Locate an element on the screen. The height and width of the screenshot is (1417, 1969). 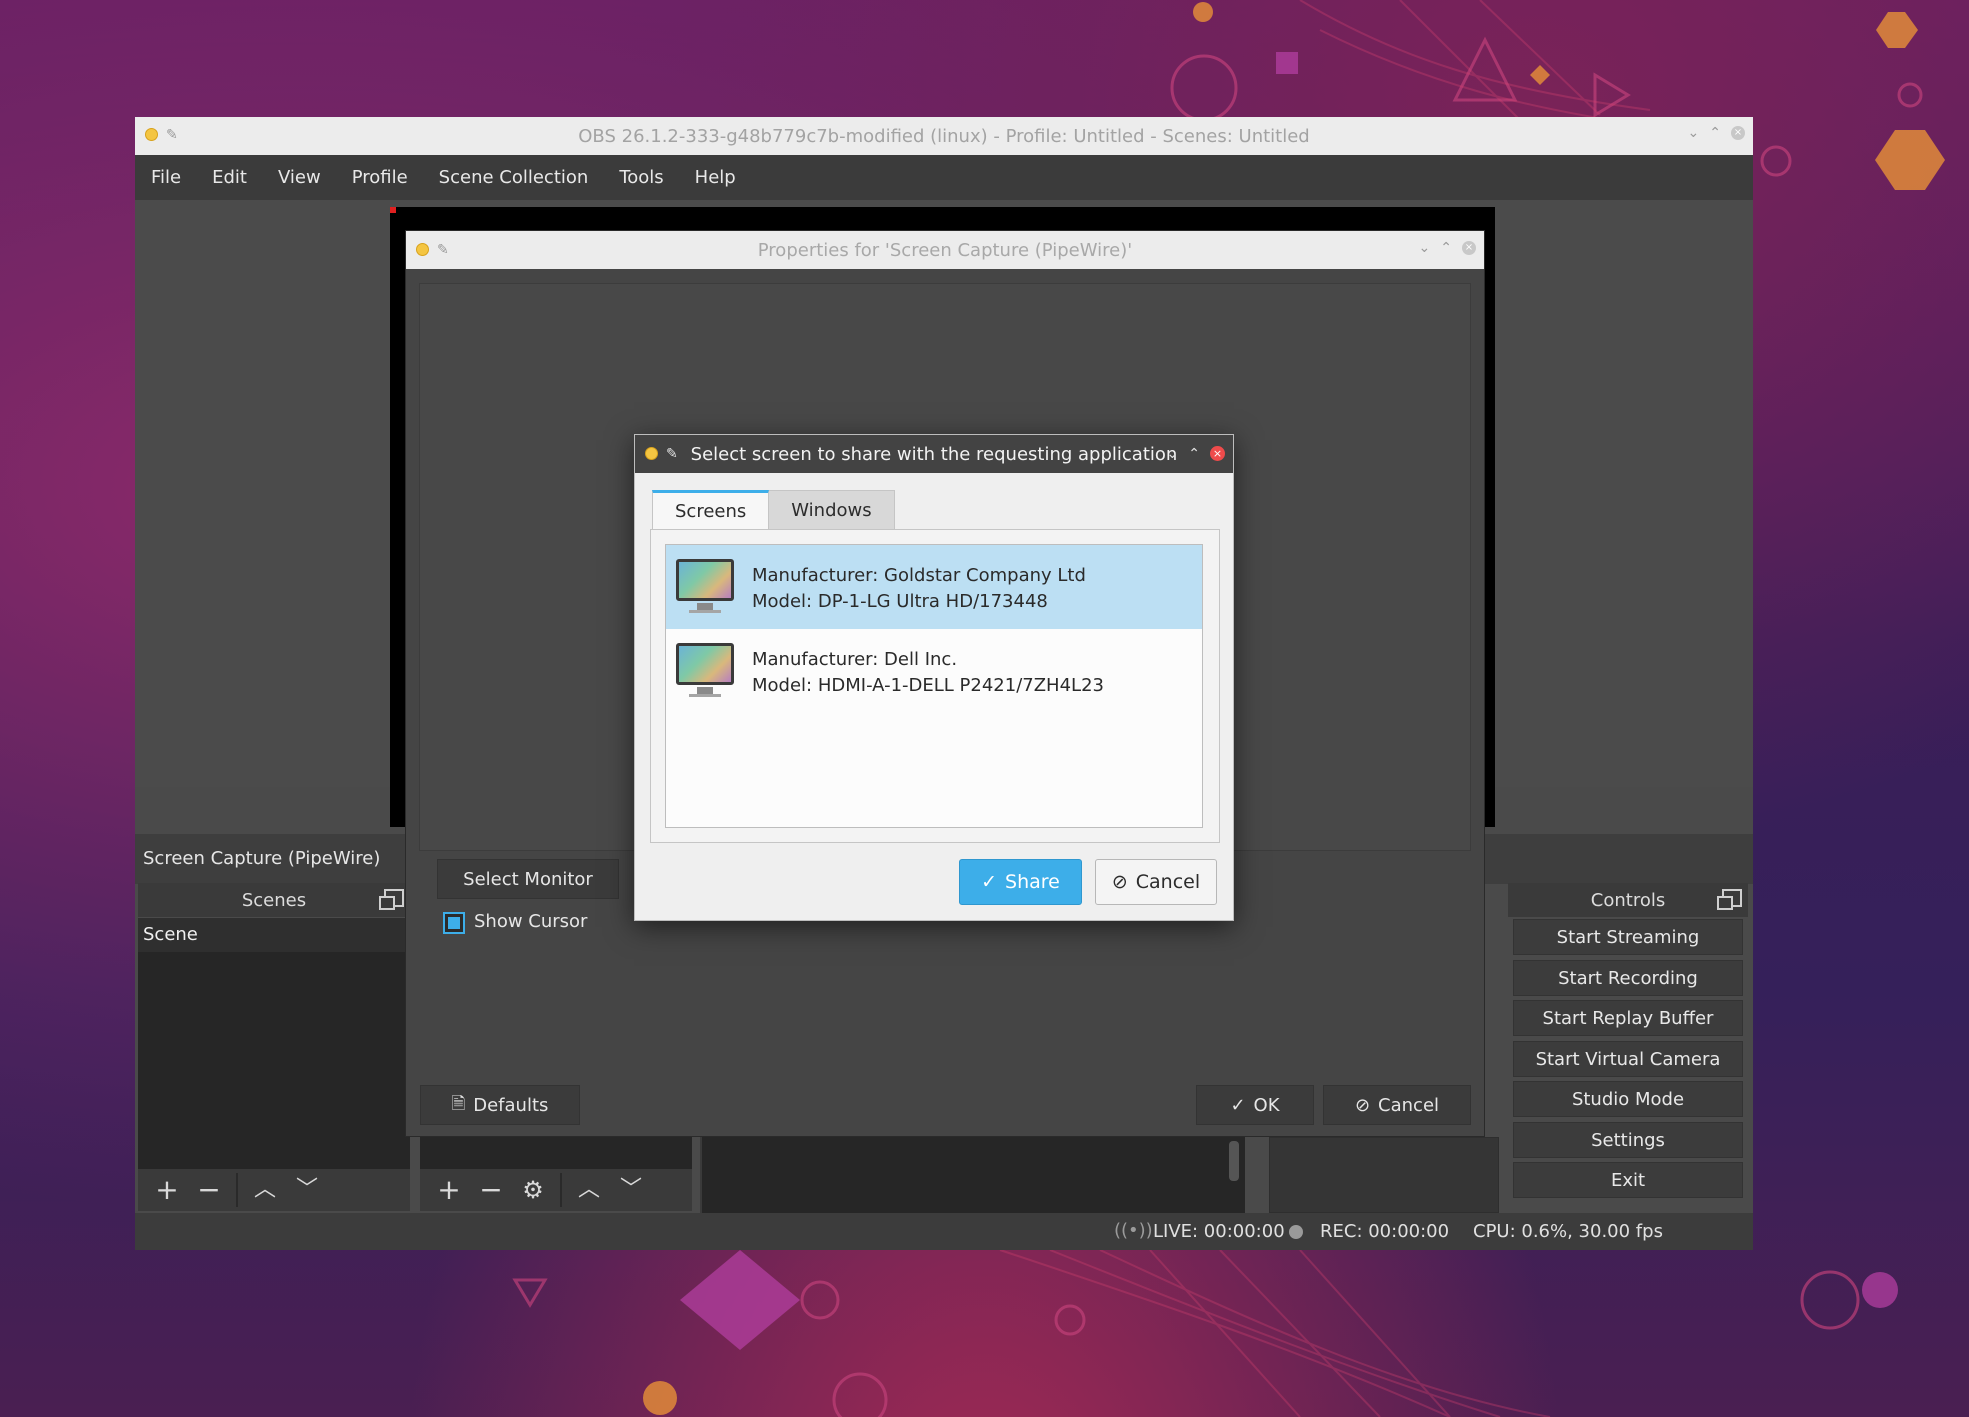
exit-button: Exit is located at coordinates (1628, 1180).